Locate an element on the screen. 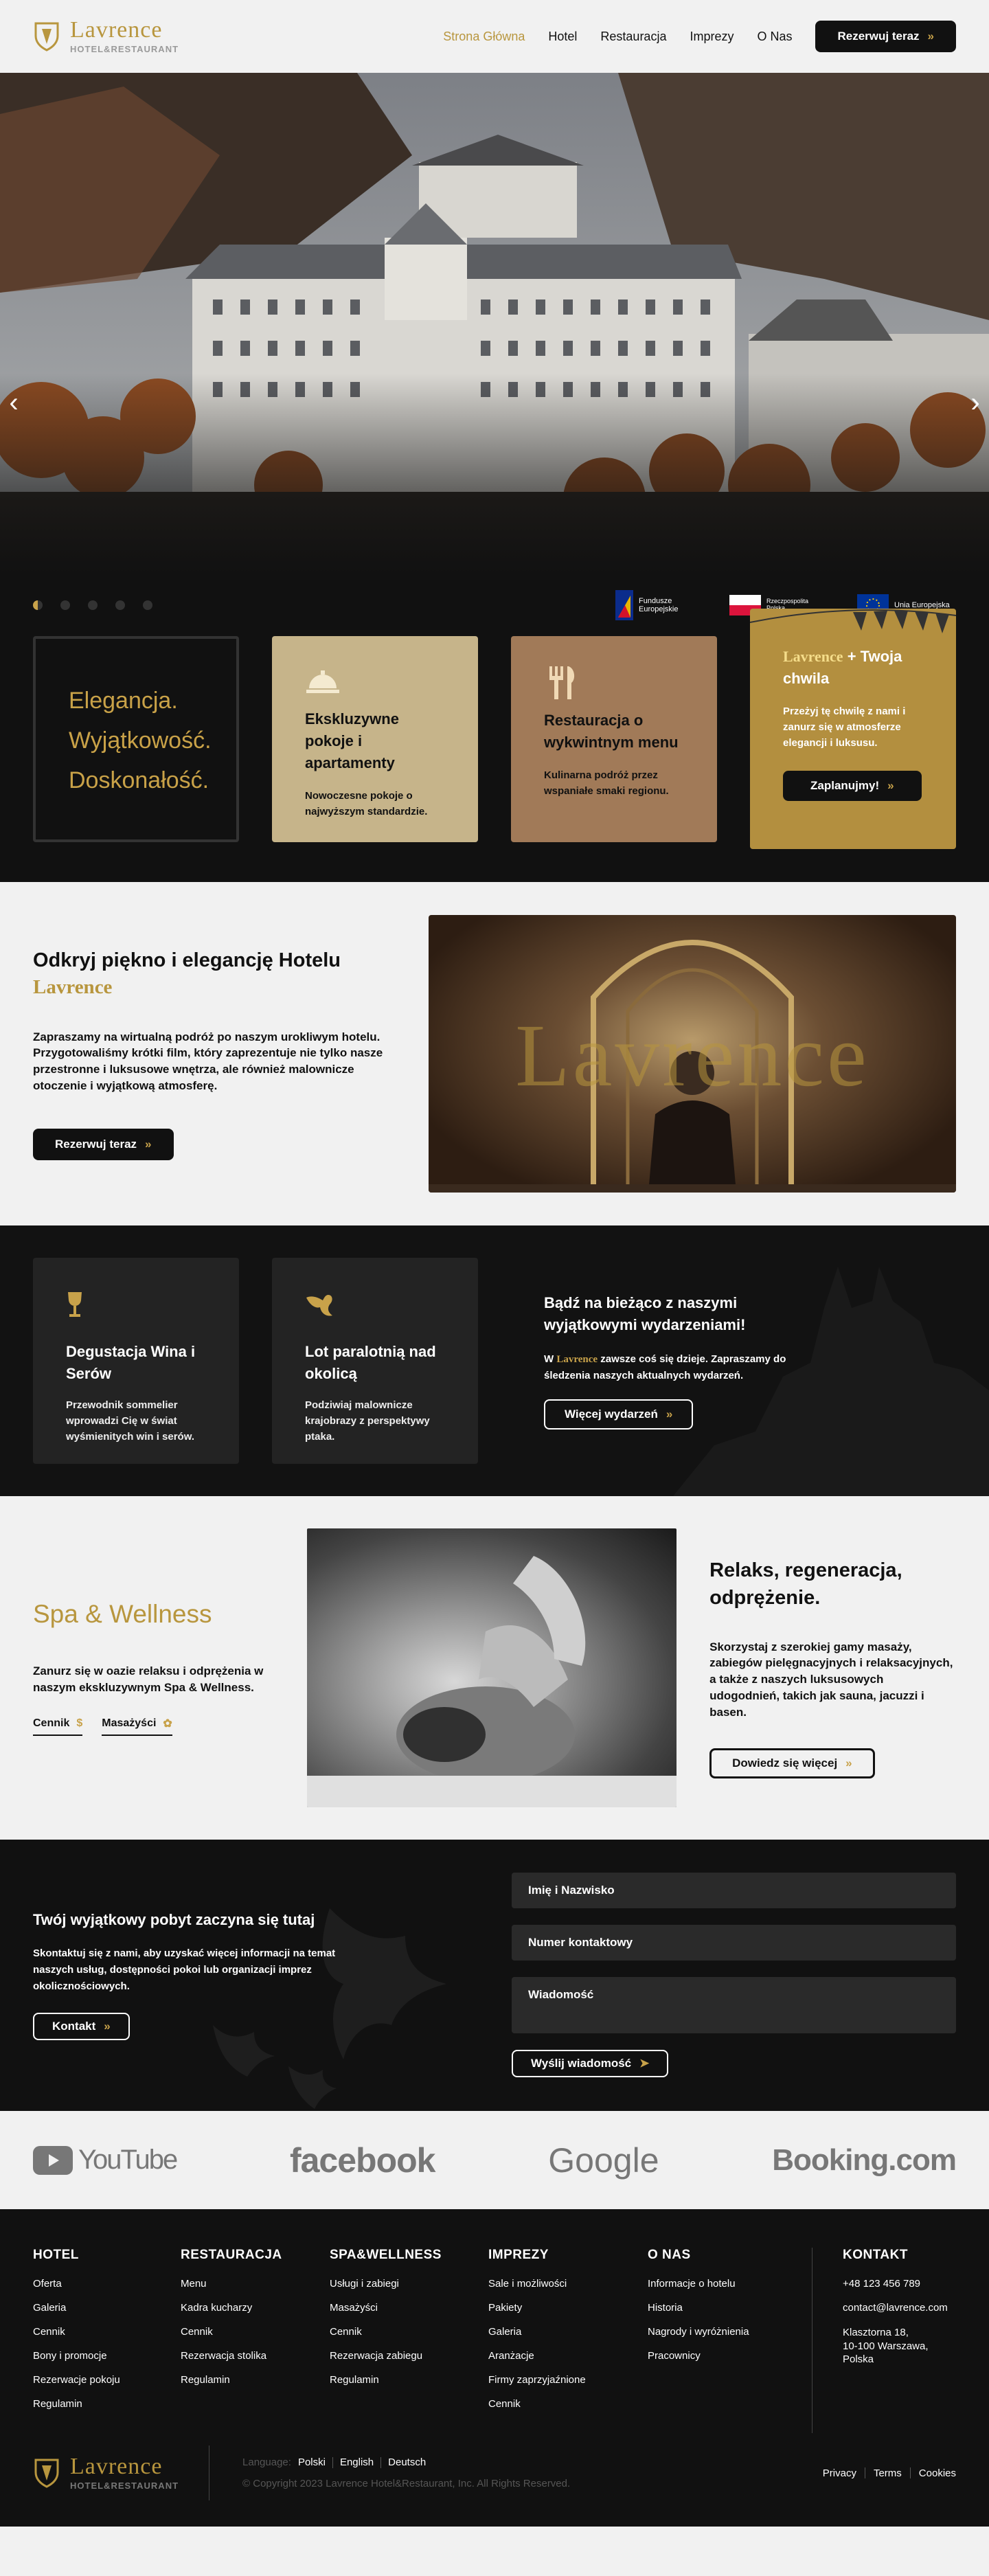 The image size is (989, 2576). footer-brand-name: Lavrence is located at coordinates (116, 2466).